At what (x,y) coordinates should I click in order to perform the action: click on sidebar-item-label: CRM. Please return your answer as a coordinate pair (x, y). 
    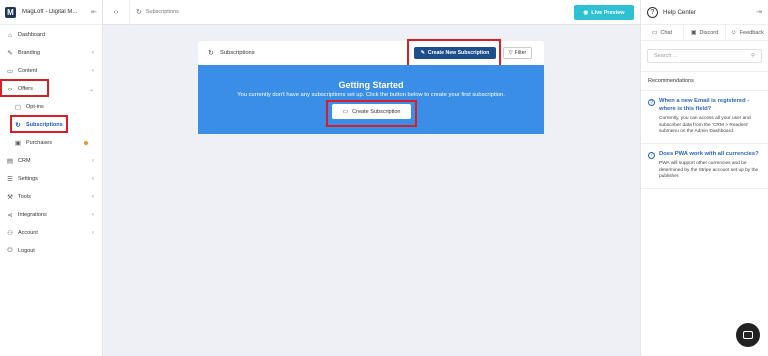
    Looking at the image, I should click on (24, 161).